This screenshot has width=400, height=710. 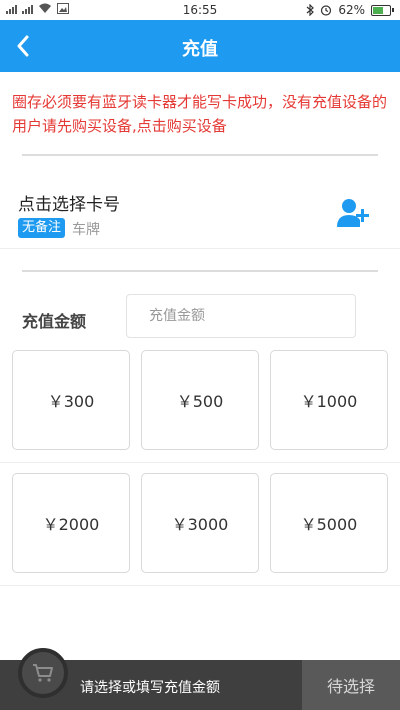 What do you see at coordinates (200, 114) in the screenshot?
I see `bluetooth-reader-notice: 圈存必须要有蓝牙读卡器才能写卡成功，没有充值设备的用户请先购买设备,点击购买设备` at bounding box center [200, 114].